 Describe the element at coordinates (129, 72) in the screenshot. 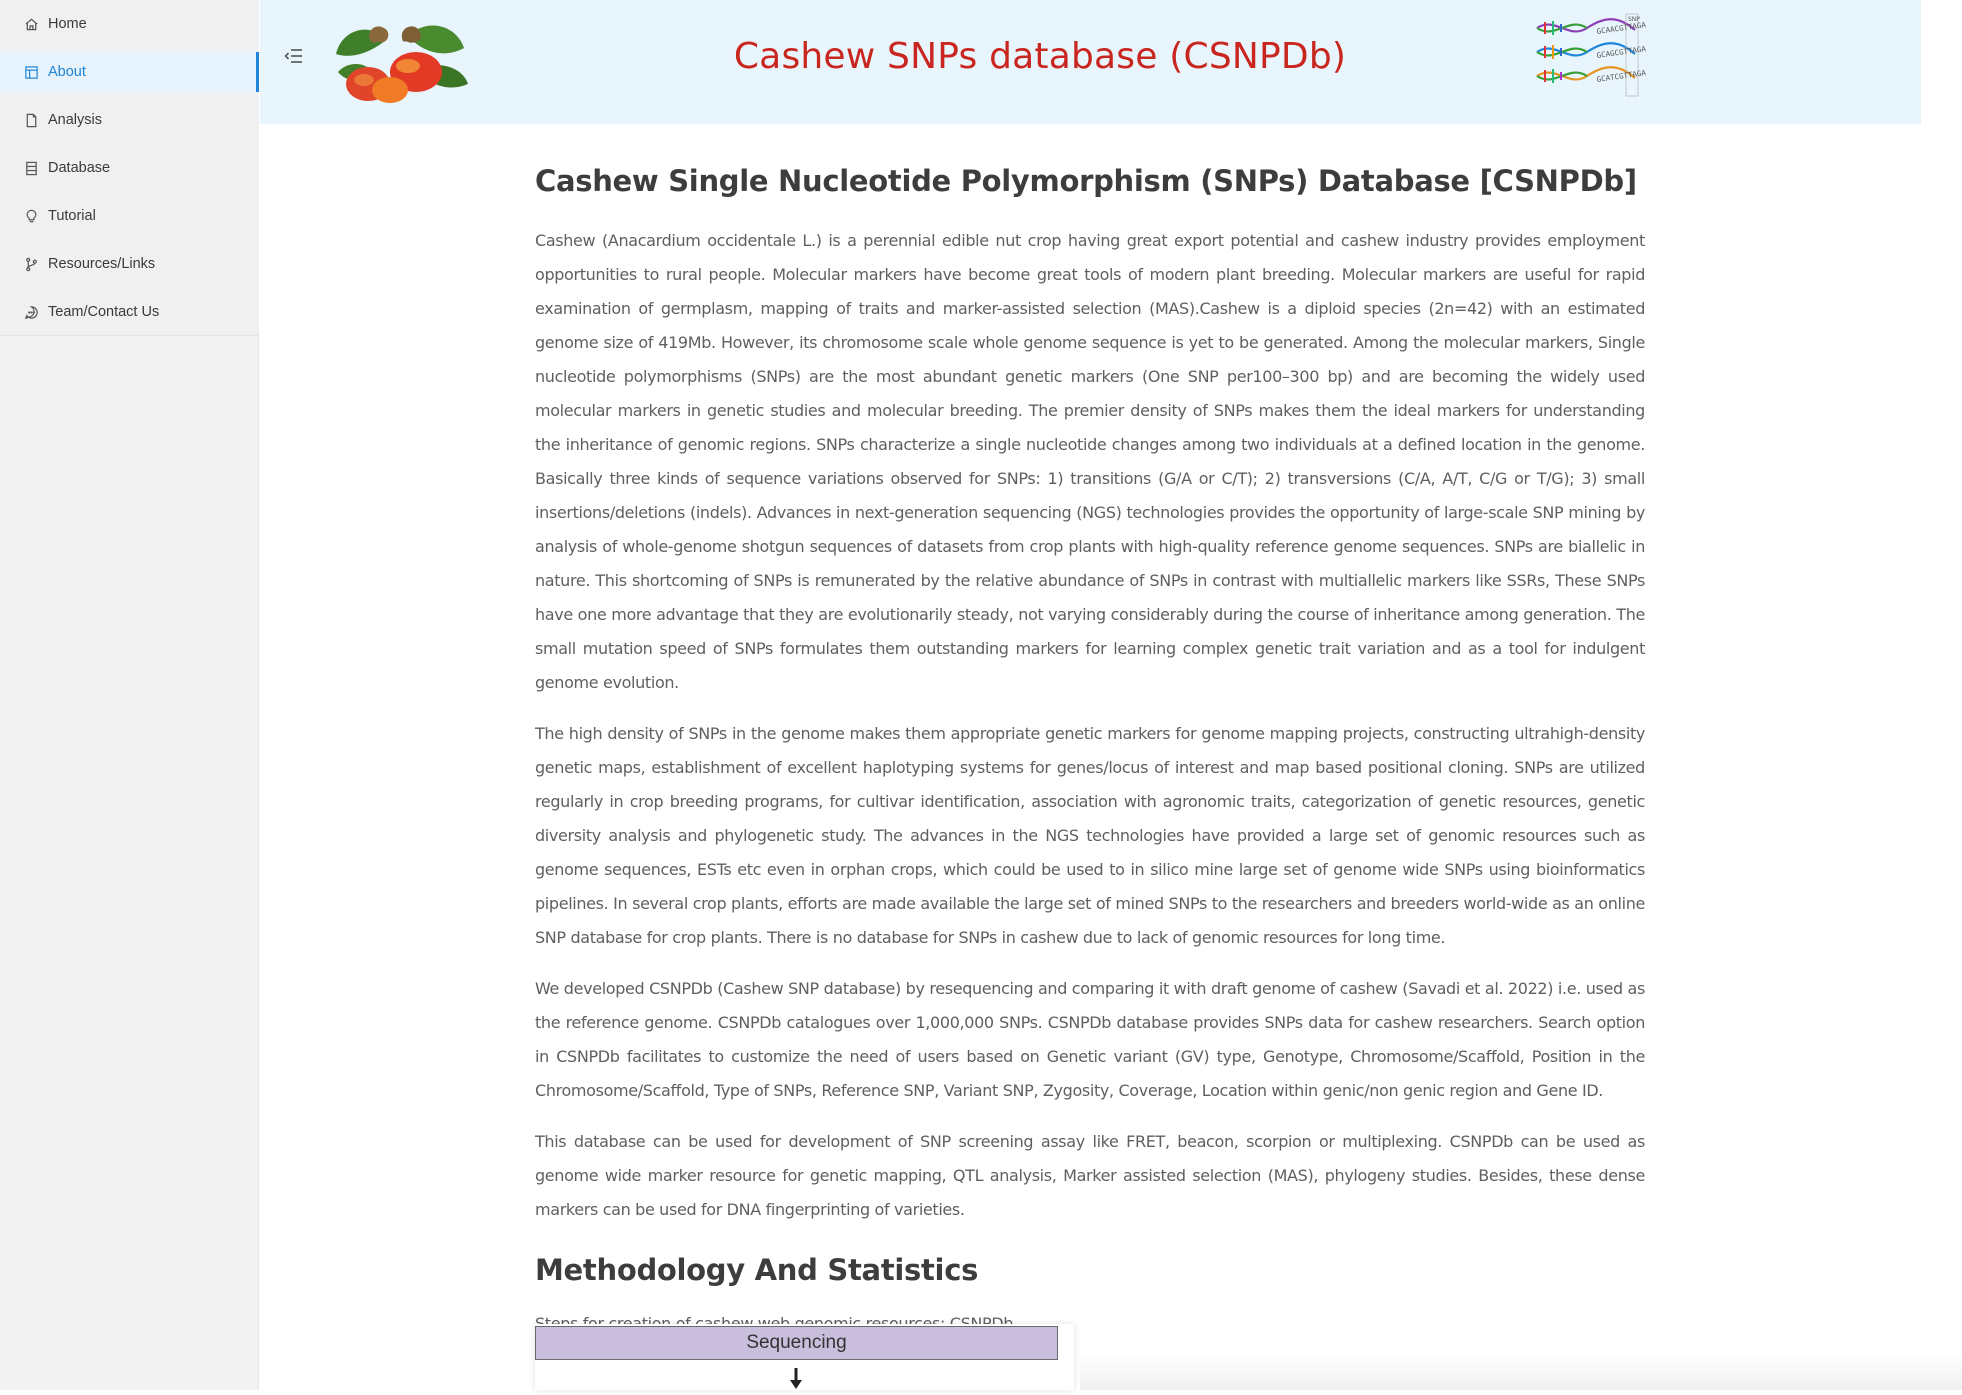

I see `sidebar-item-about: About` at that location.